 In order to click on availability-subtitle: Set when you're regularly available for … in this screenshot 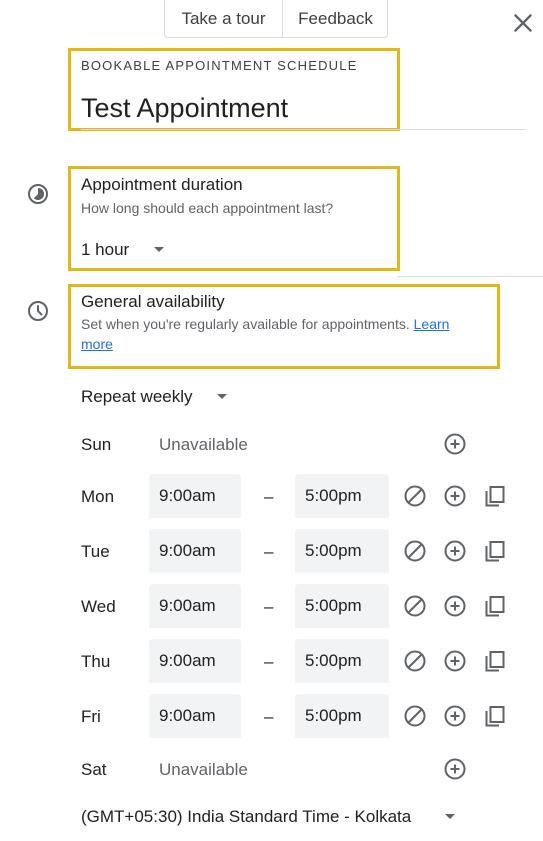, I will do `click(291, 334)`.